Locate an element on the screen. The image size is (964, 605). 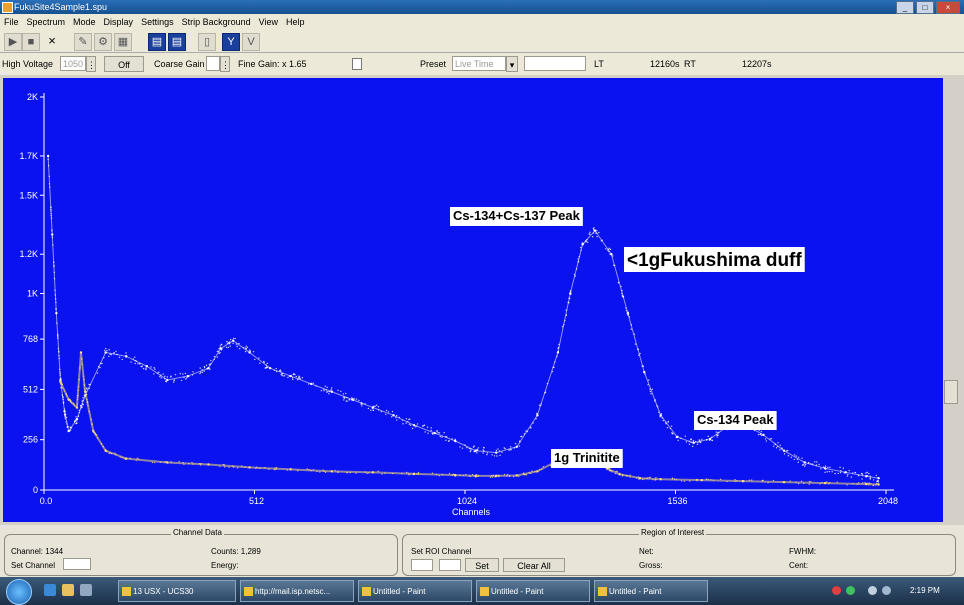
y-scale-icon: Y is located at coordinates (231, 42).